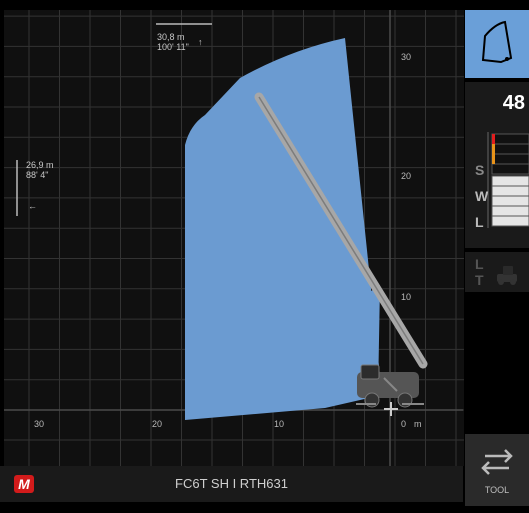  What do you see at coordinates (479, 280) in the screenshot?
I see `lt-letter-t: T` at bounding box center [479, 280].